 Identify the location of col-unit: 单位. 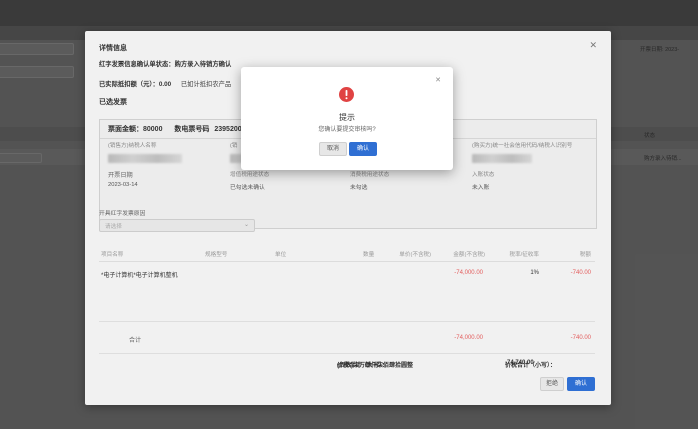
(281, 255).